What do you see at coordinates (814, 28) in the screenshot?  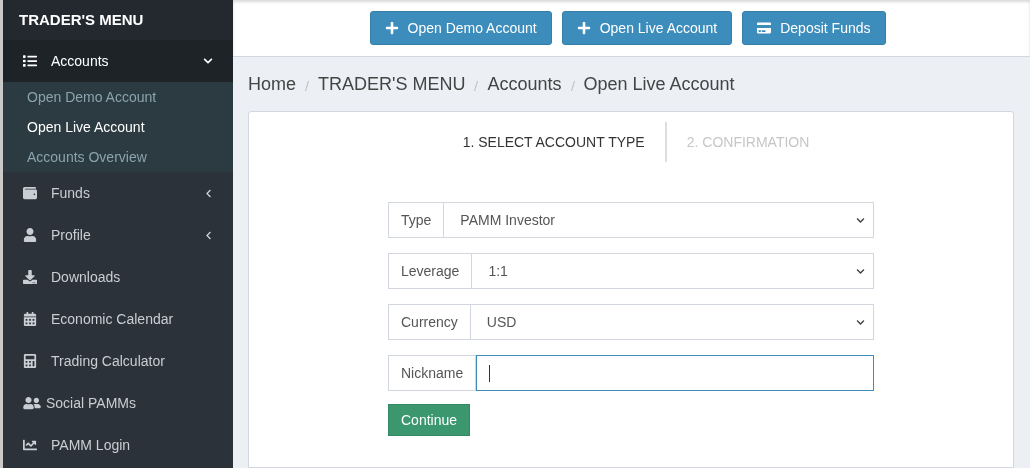 I see `header-button: Deposit Funds` at bounding box center [814, 28].